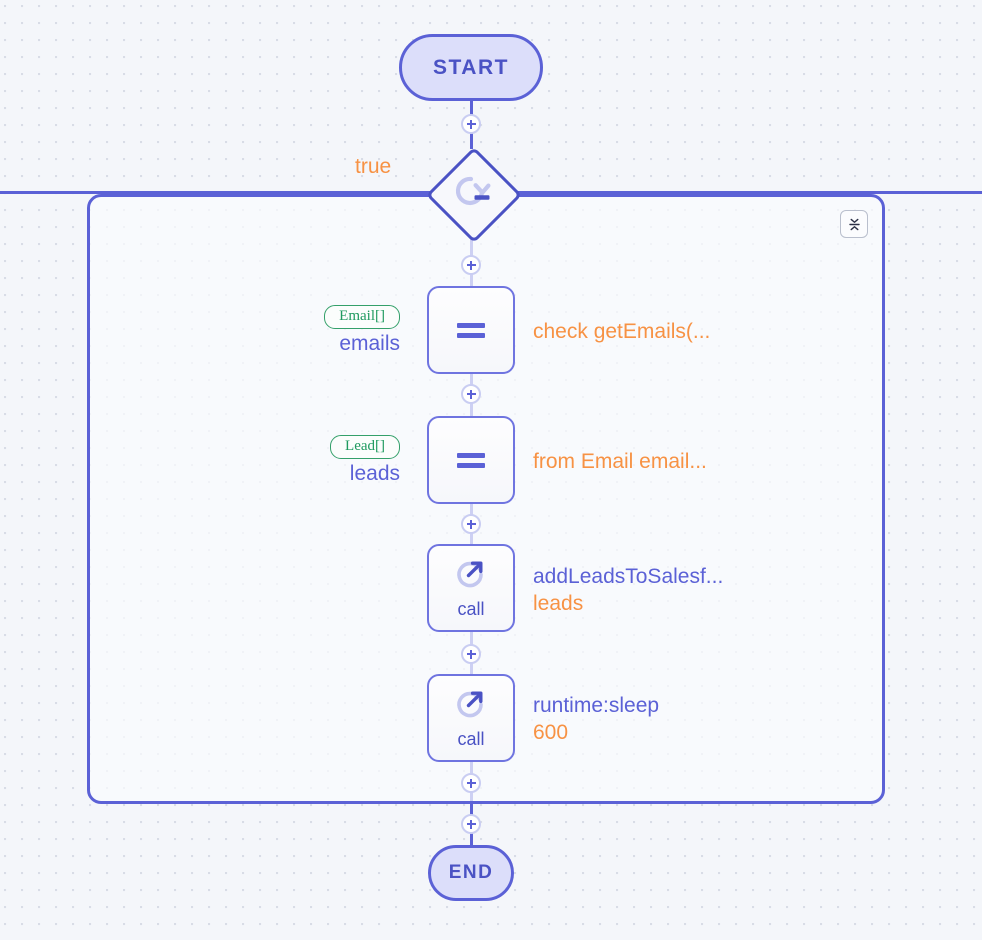 The height and width of the screenshot is (940, 982). I want to click on call-sleep-argument: 600, so click(551, 732).